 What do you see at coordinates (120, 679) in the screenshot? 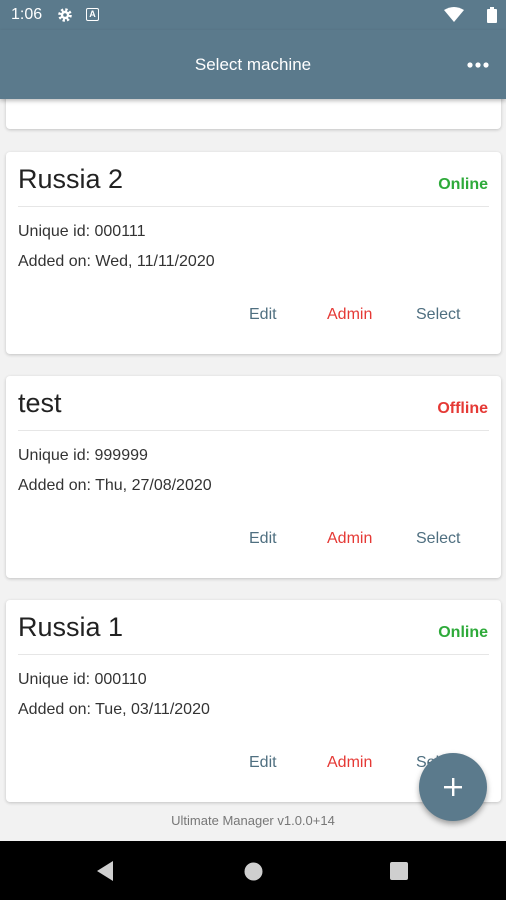
I see `unique-id-value: 000110` at bounding box center [120, 679].